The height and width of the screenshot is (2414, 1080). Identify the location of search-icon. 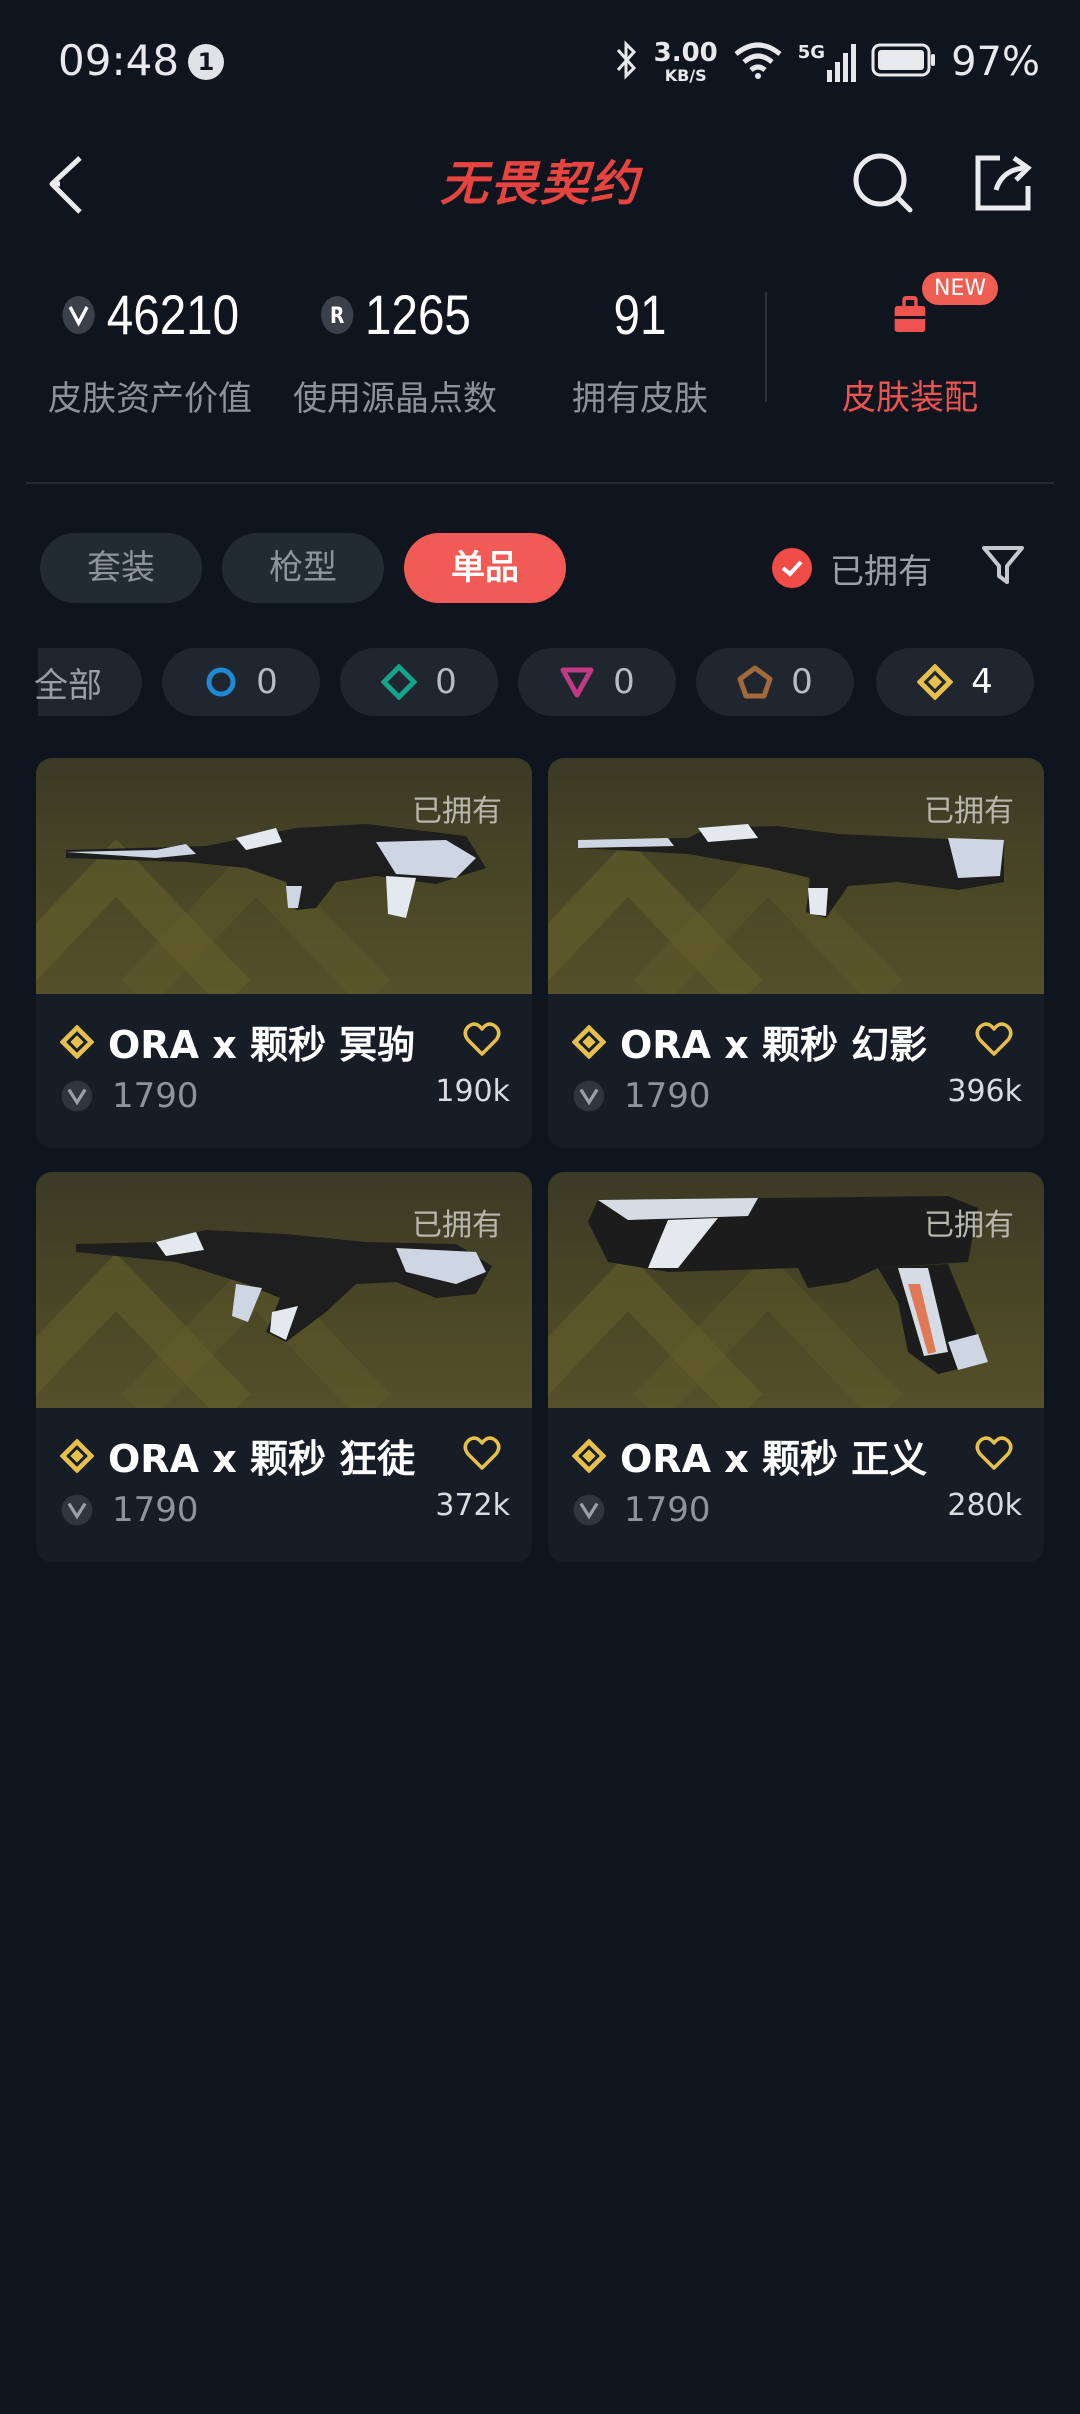
(883, 183).